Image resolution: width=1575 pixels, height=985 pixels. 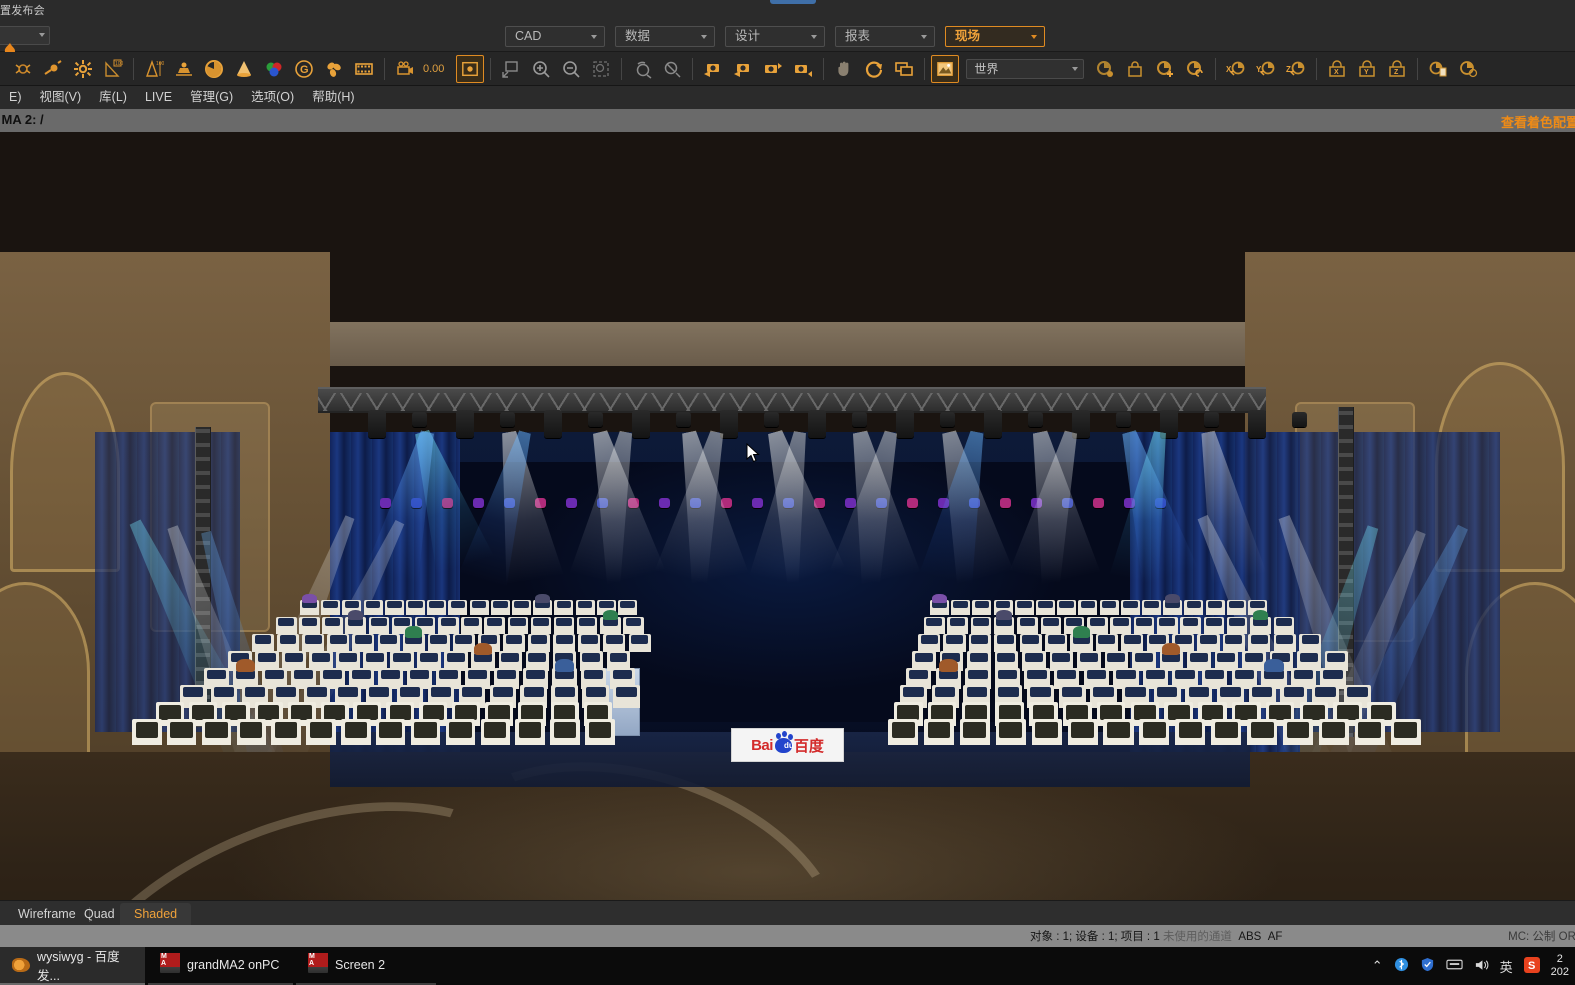 I want to click on render-globe-icon, so click(x=1468, y=69).